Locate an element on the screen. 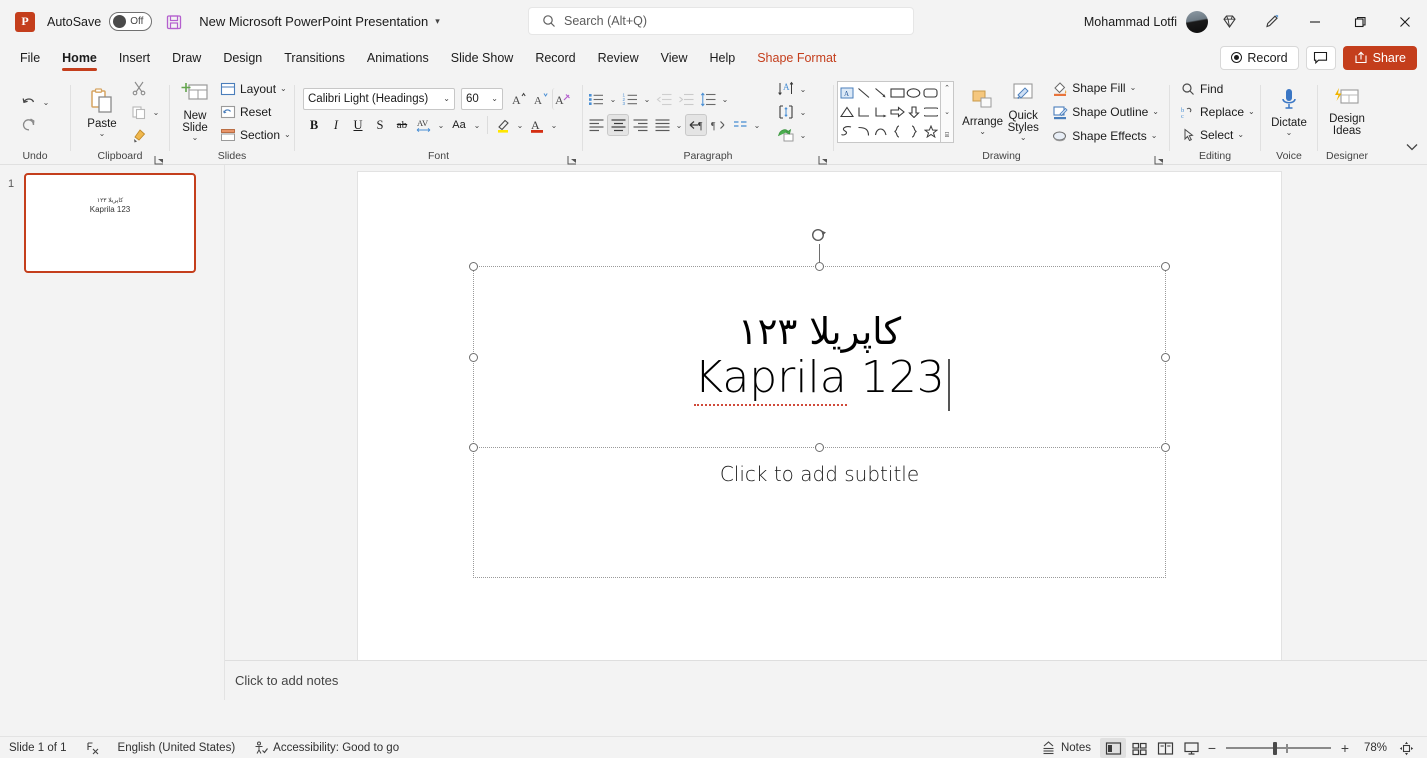 The image size is (1427, 758). pen-ink-icon is located at coordinates (1271, 21).